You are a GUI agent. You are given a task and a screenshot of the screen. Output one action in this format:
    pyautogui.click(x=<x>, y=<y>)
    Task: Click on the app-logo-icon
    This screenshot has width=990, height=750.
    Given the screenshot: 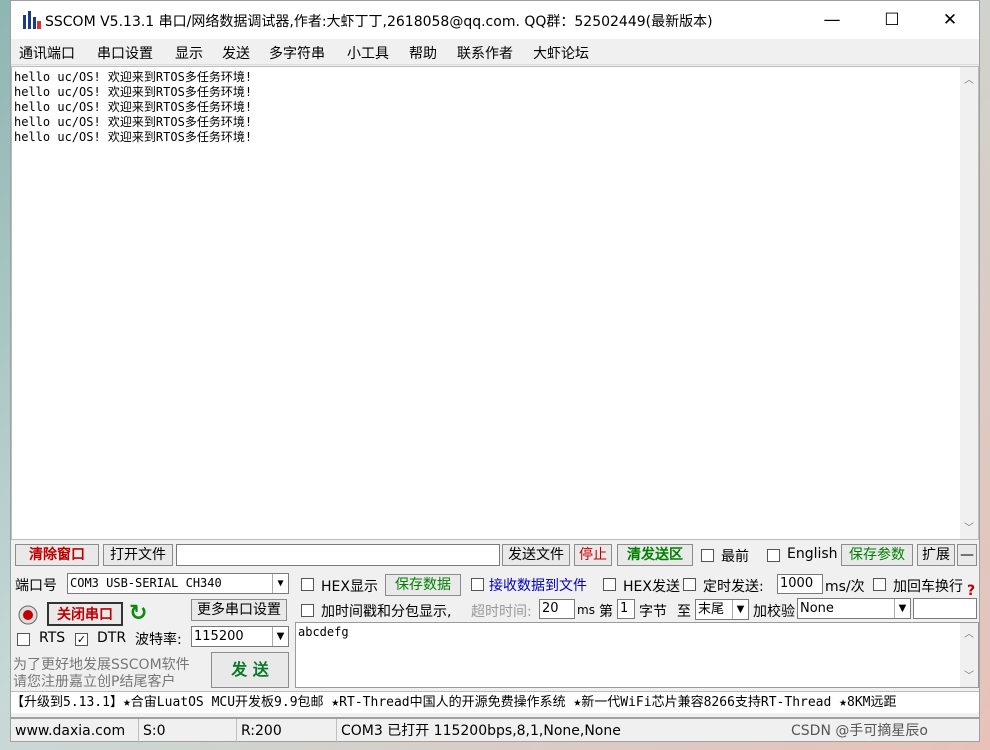 What is the action you would take?
    pyautogui.click(x=32, y=20)
    